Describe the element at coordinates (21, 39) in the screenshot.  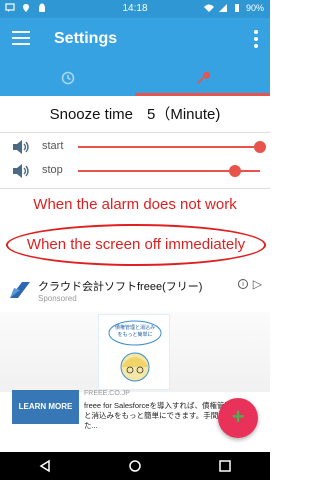
I see `hamburger-menu-icon` at that location.